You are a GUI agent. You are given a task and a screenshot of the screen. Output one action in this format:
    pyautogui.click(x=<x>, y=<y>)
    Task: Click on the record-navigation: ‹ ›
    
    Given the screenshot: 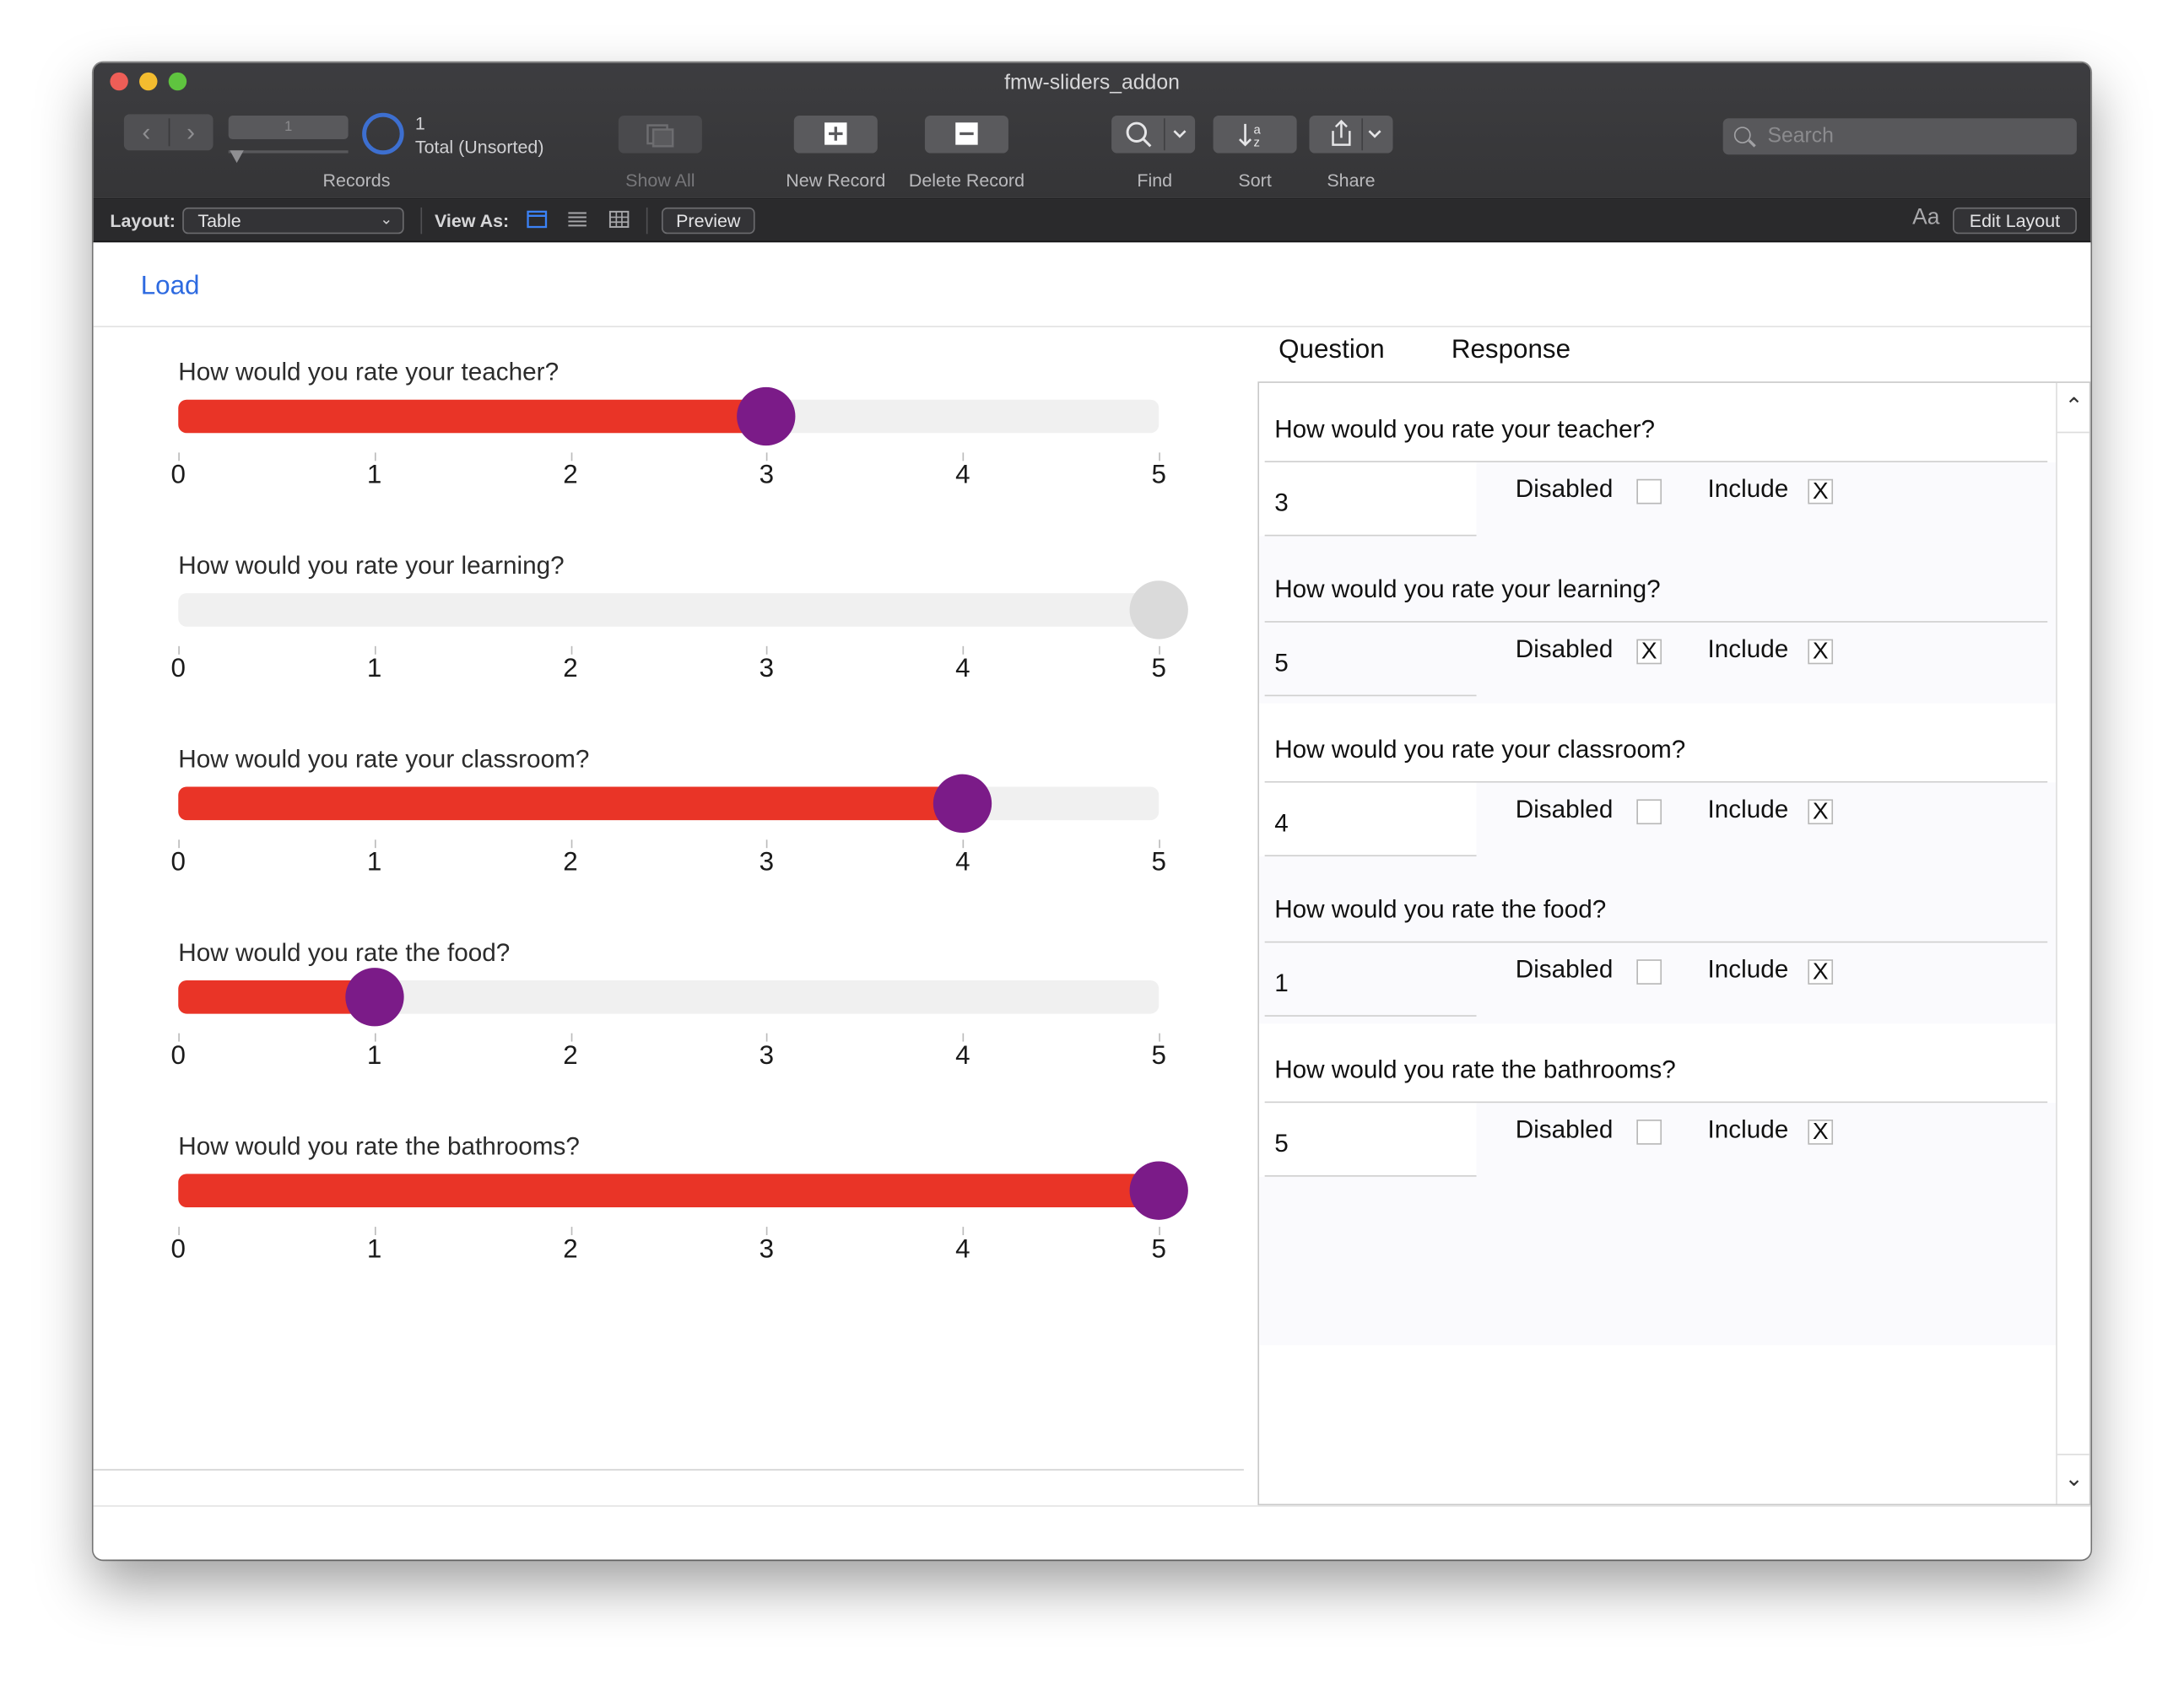 What is the action you would take?
    pyautogui.click(x=168, y=132)
    